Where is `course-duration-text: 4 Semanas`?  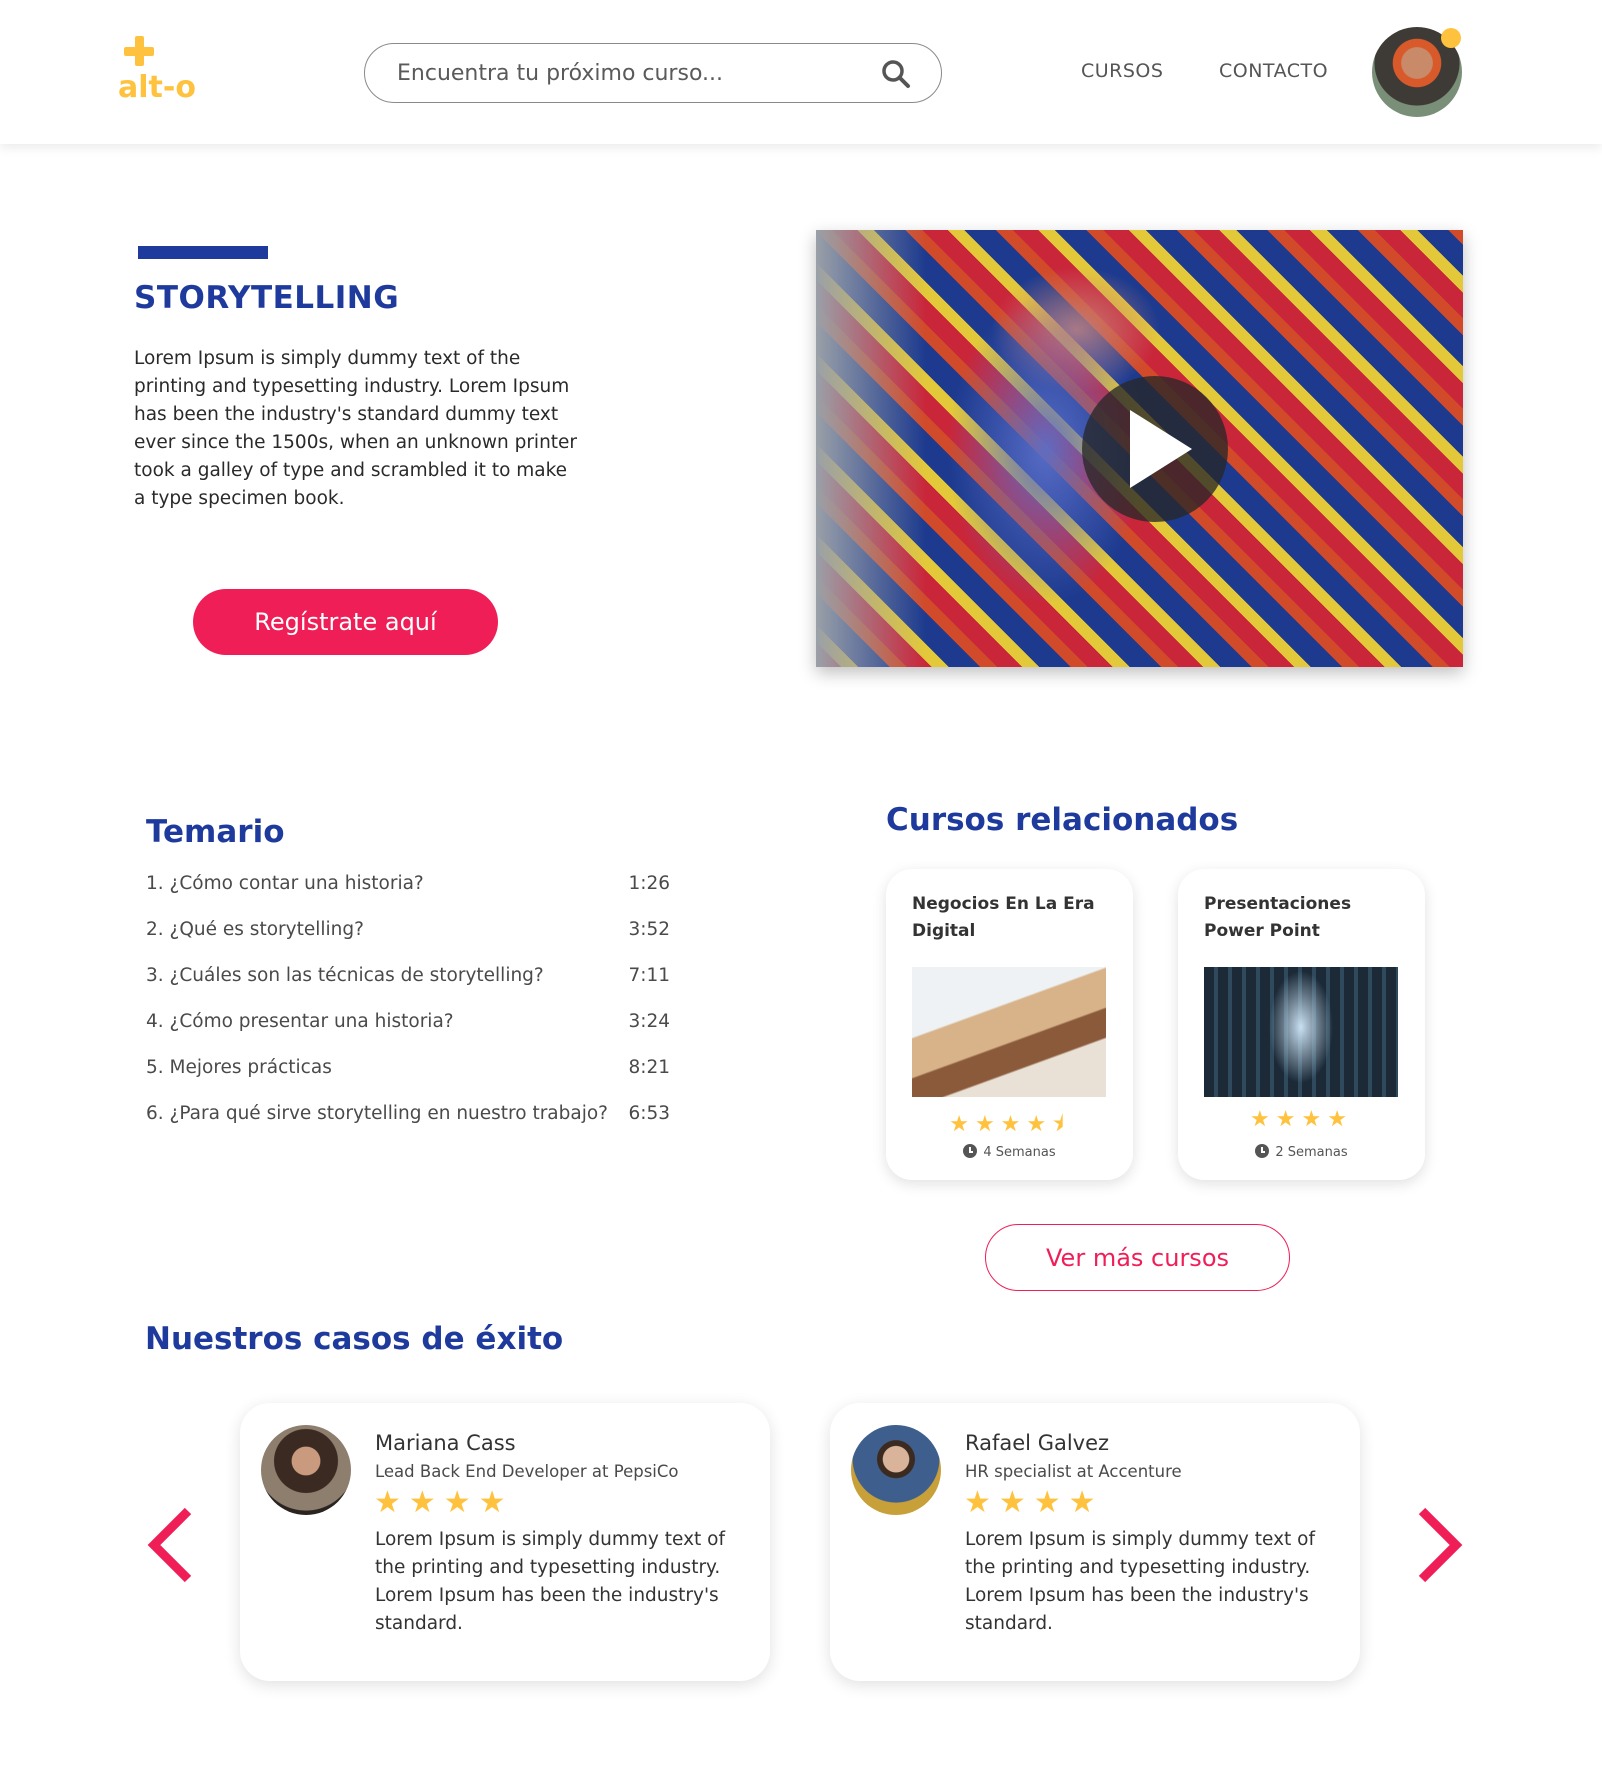
course-duration-text: 4 Semanas is located at coordinates (1019, 1152).